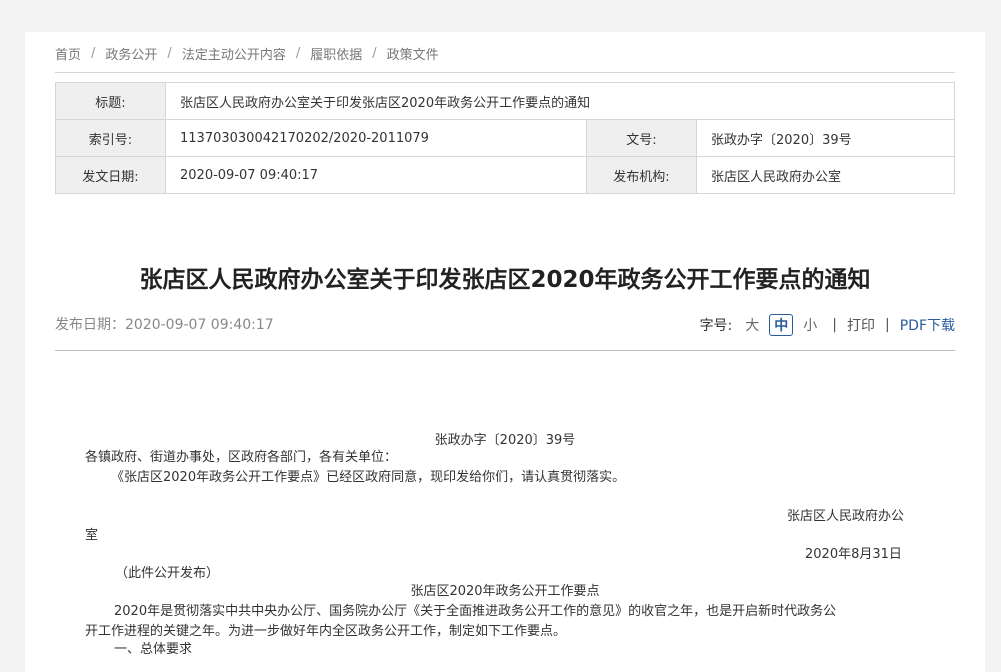 The image size is (1001, 672). I want to click on meta-index-value: 113703030042170202/2020-2011079, so click(376, 138).